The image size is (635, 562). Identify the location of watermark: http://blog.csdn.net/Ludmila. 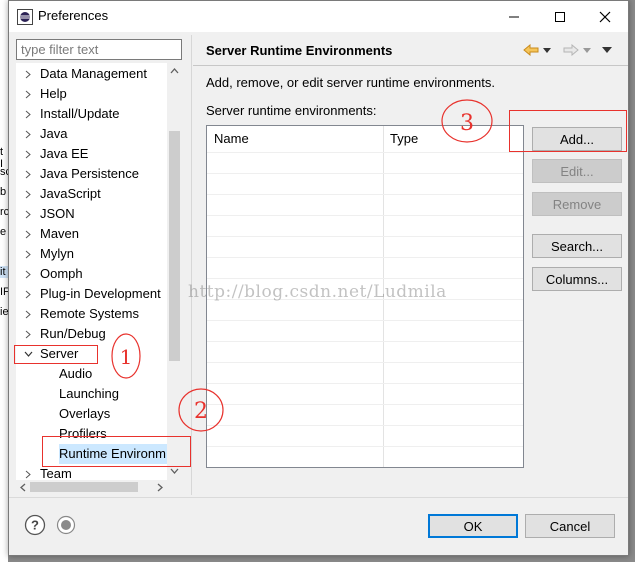
(317, 292).